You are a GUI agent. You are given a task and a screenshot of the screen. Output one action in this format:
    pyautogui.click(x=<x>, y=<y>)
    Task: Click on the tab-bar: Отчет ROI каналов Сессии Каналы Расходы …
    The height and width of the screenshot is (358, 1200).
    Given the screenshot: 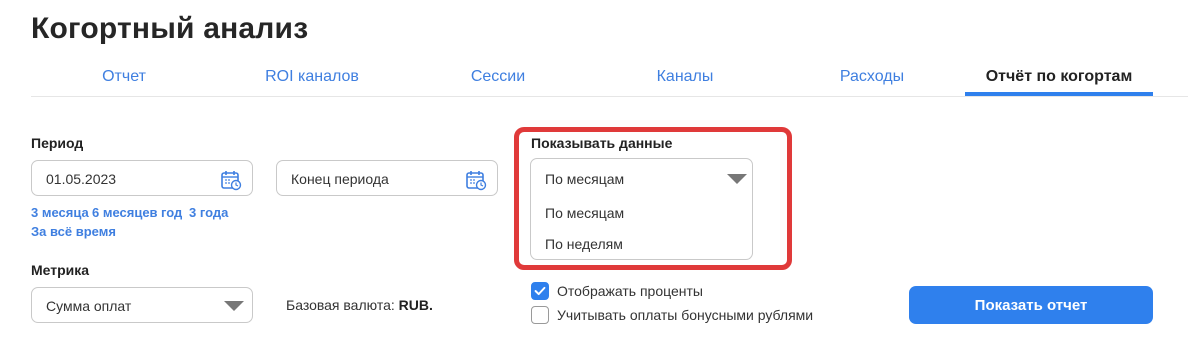 What is the action you would take?
    pyautogui.click(x=609, y=78)
    